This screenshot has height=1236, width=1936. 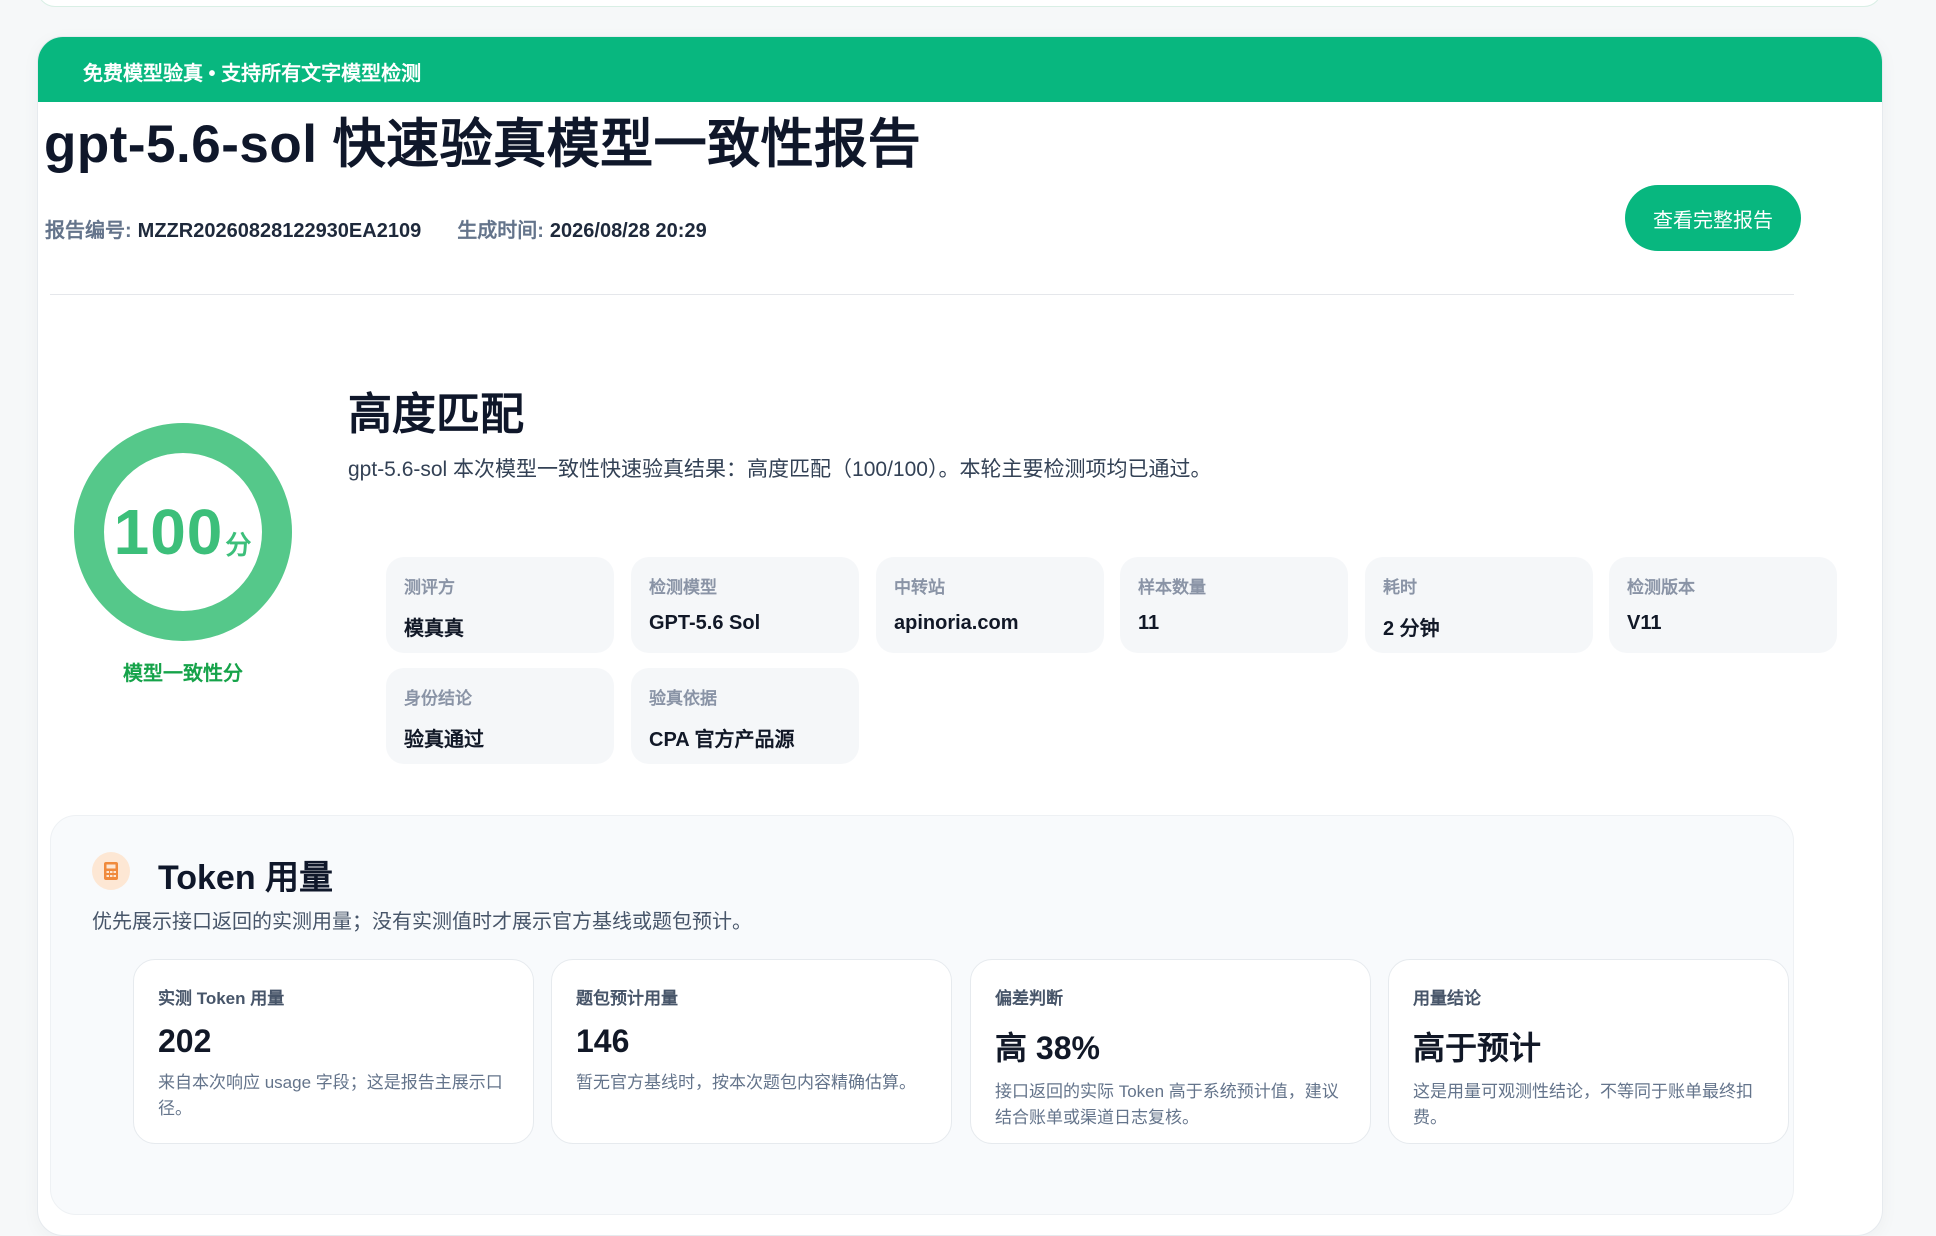 I want to click on info-label: 中转站, so click(x=919, y=587).